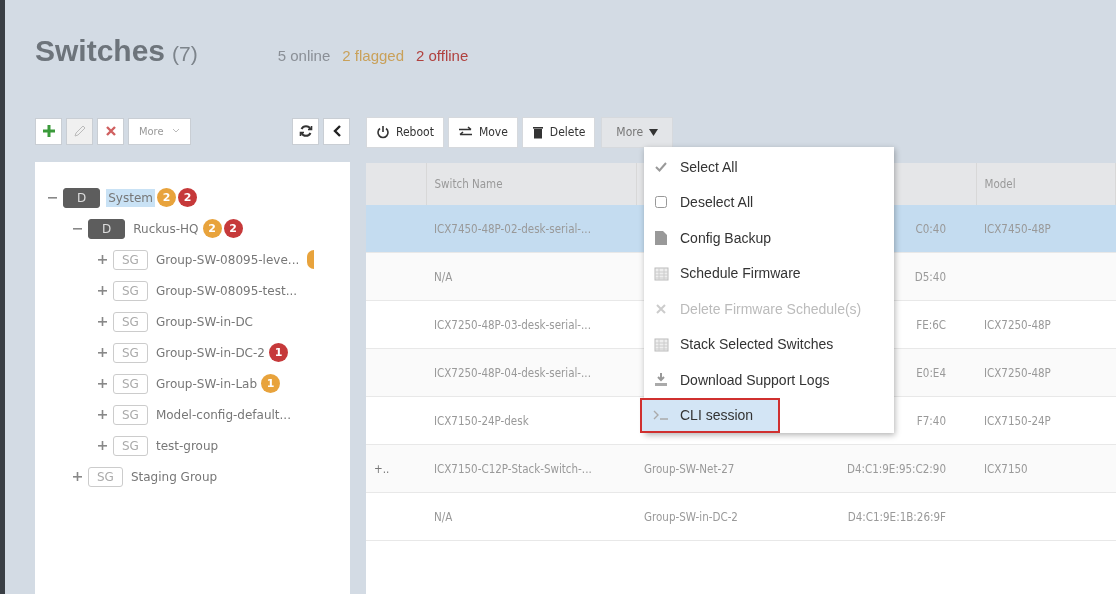  Describe the element at coordinates (654, 132) in the screenshot. I see `caret-down-icon` at that location.